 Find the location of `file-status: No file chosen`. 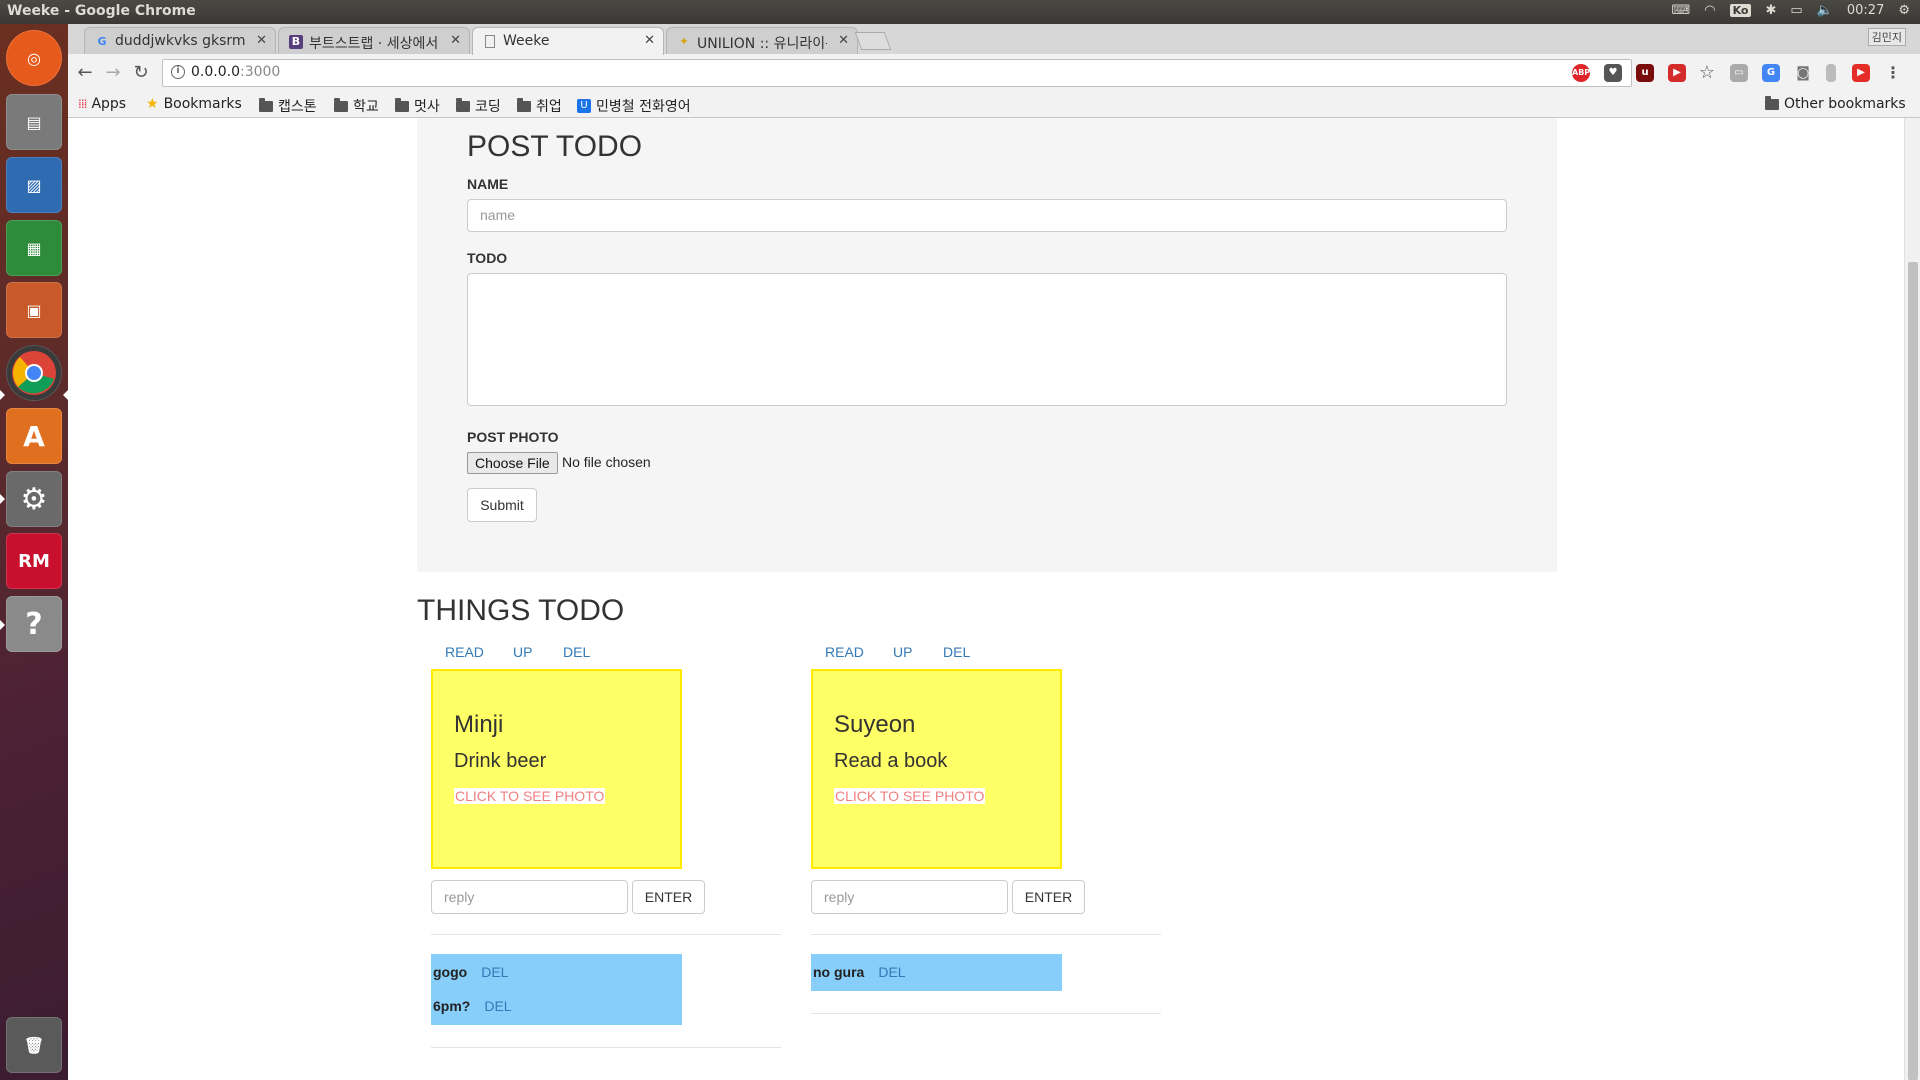

file-status: No file chosen is located at coordinates (606, 462).